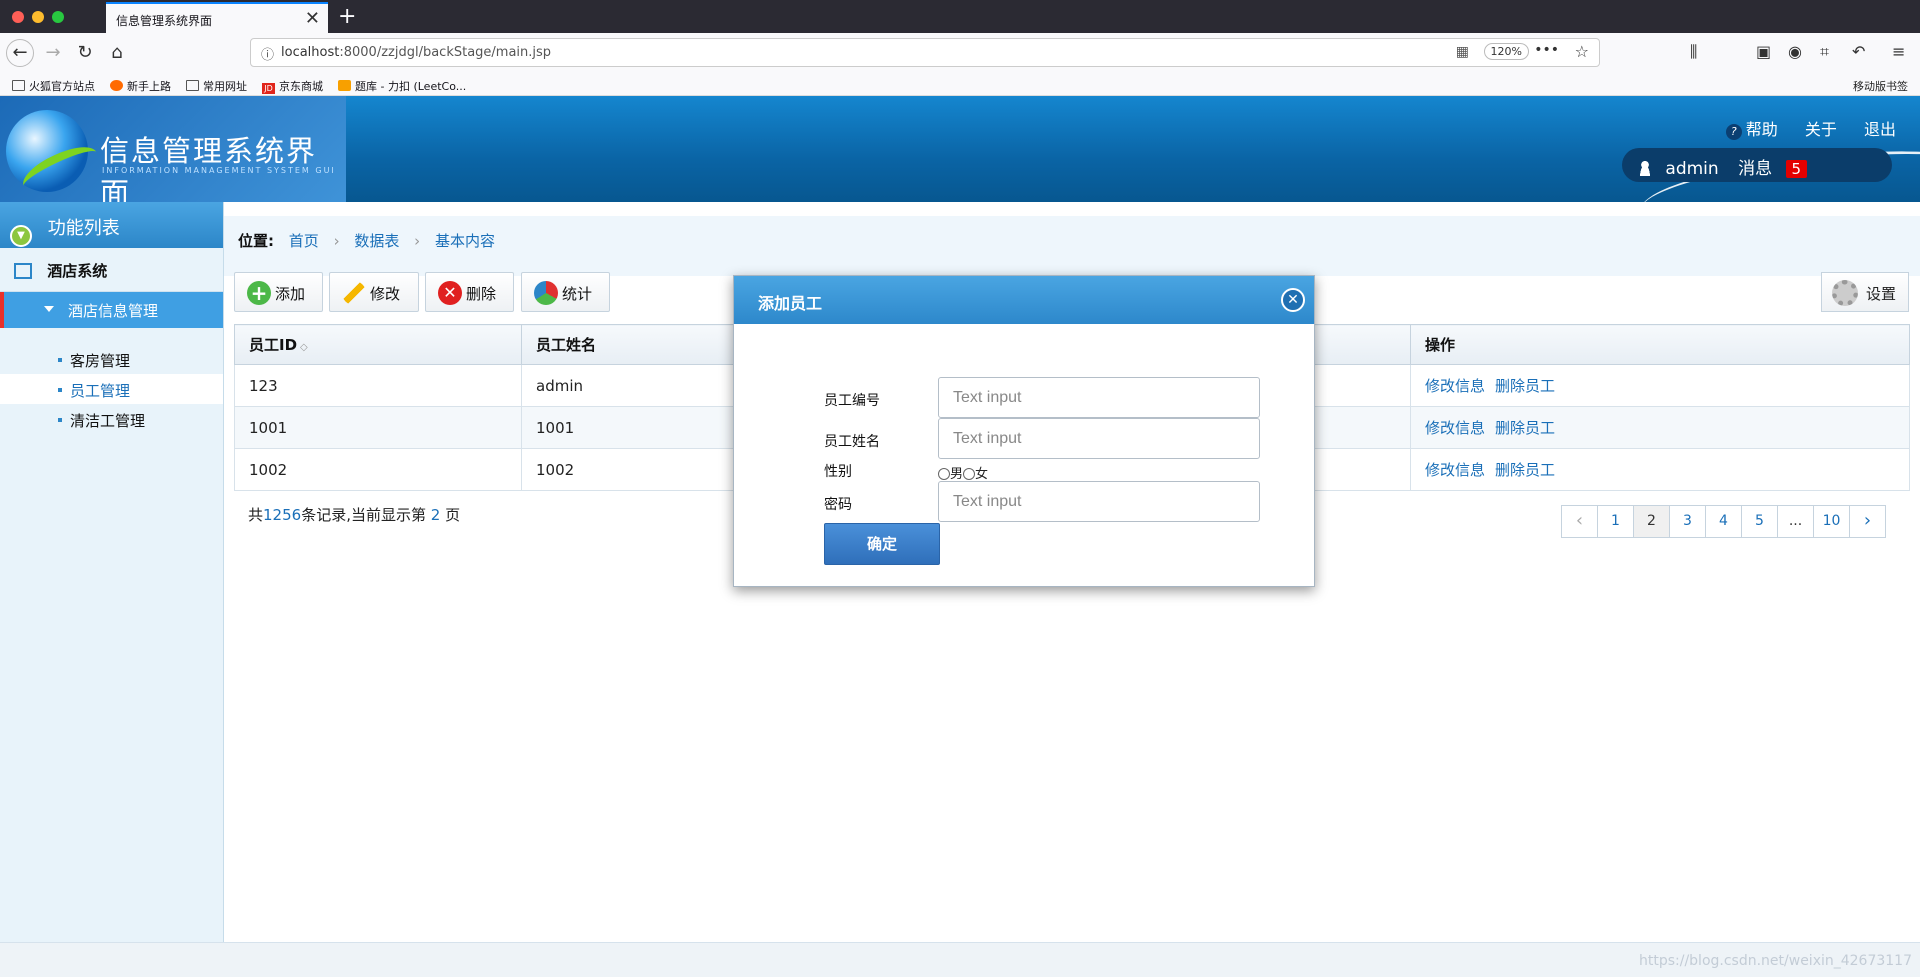  I want to click on page-2: 2, so click(1651, 521).